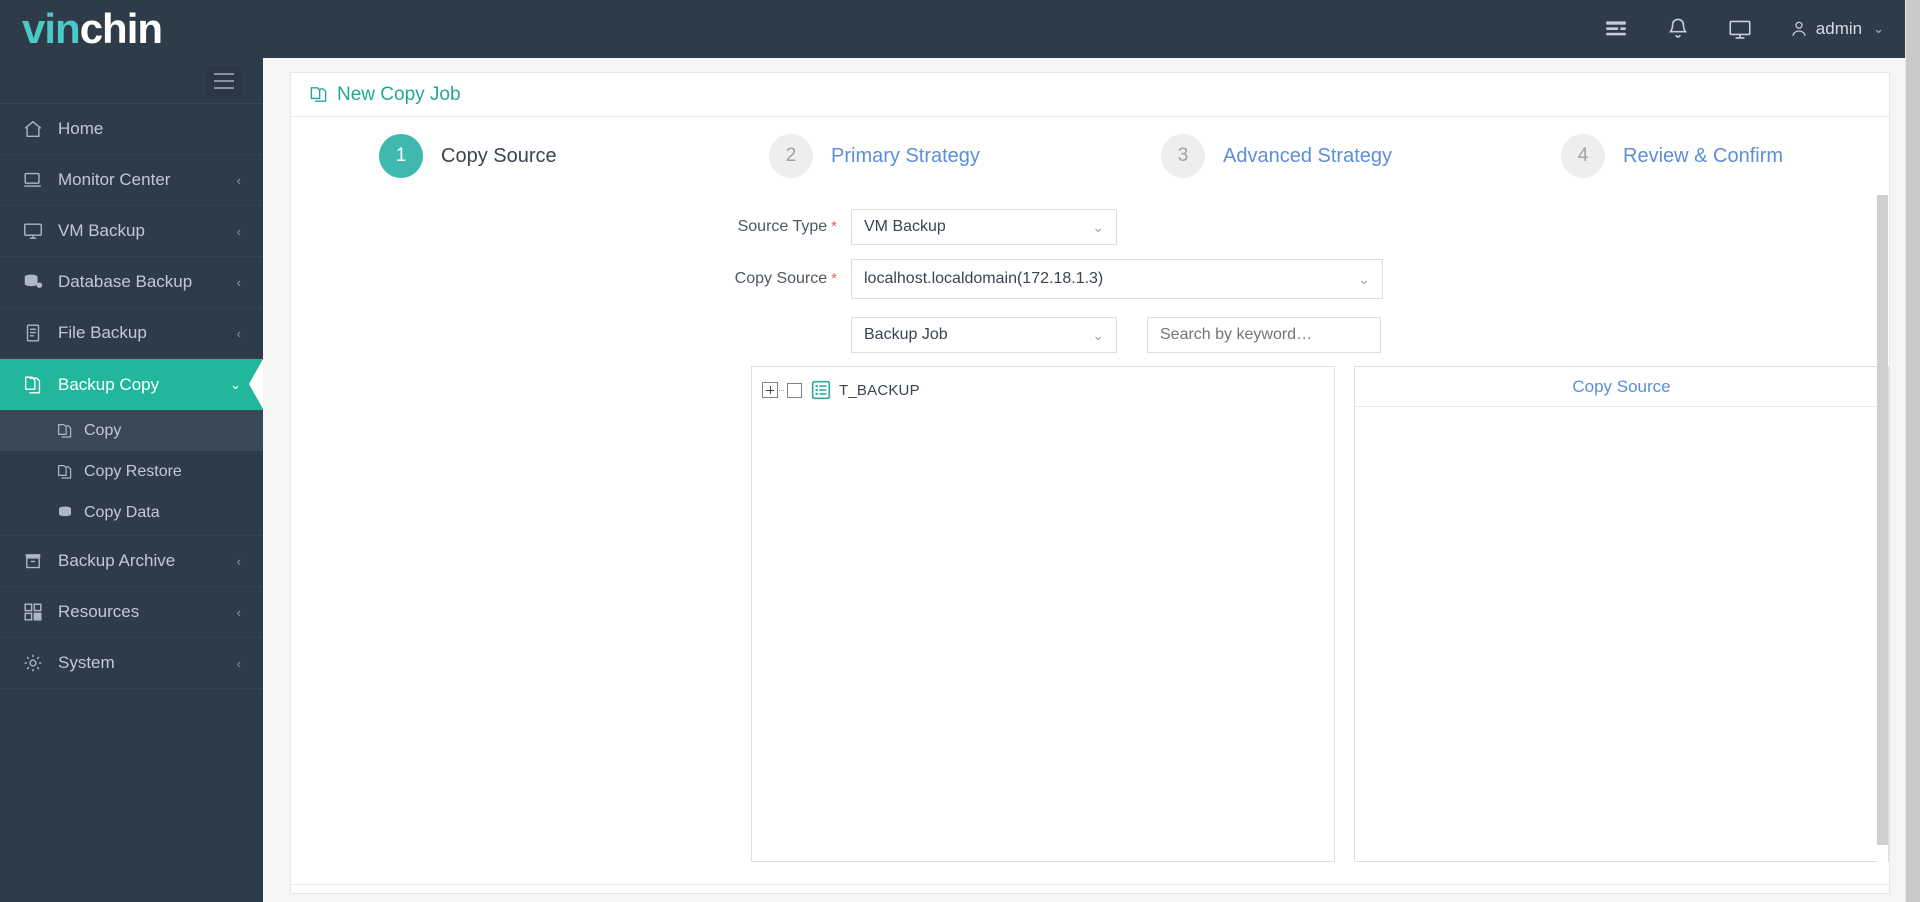  Describe the element at coordinates (109, 384) in the screenshot. I see `sidebar-item-label: Backup Copy` at that location.